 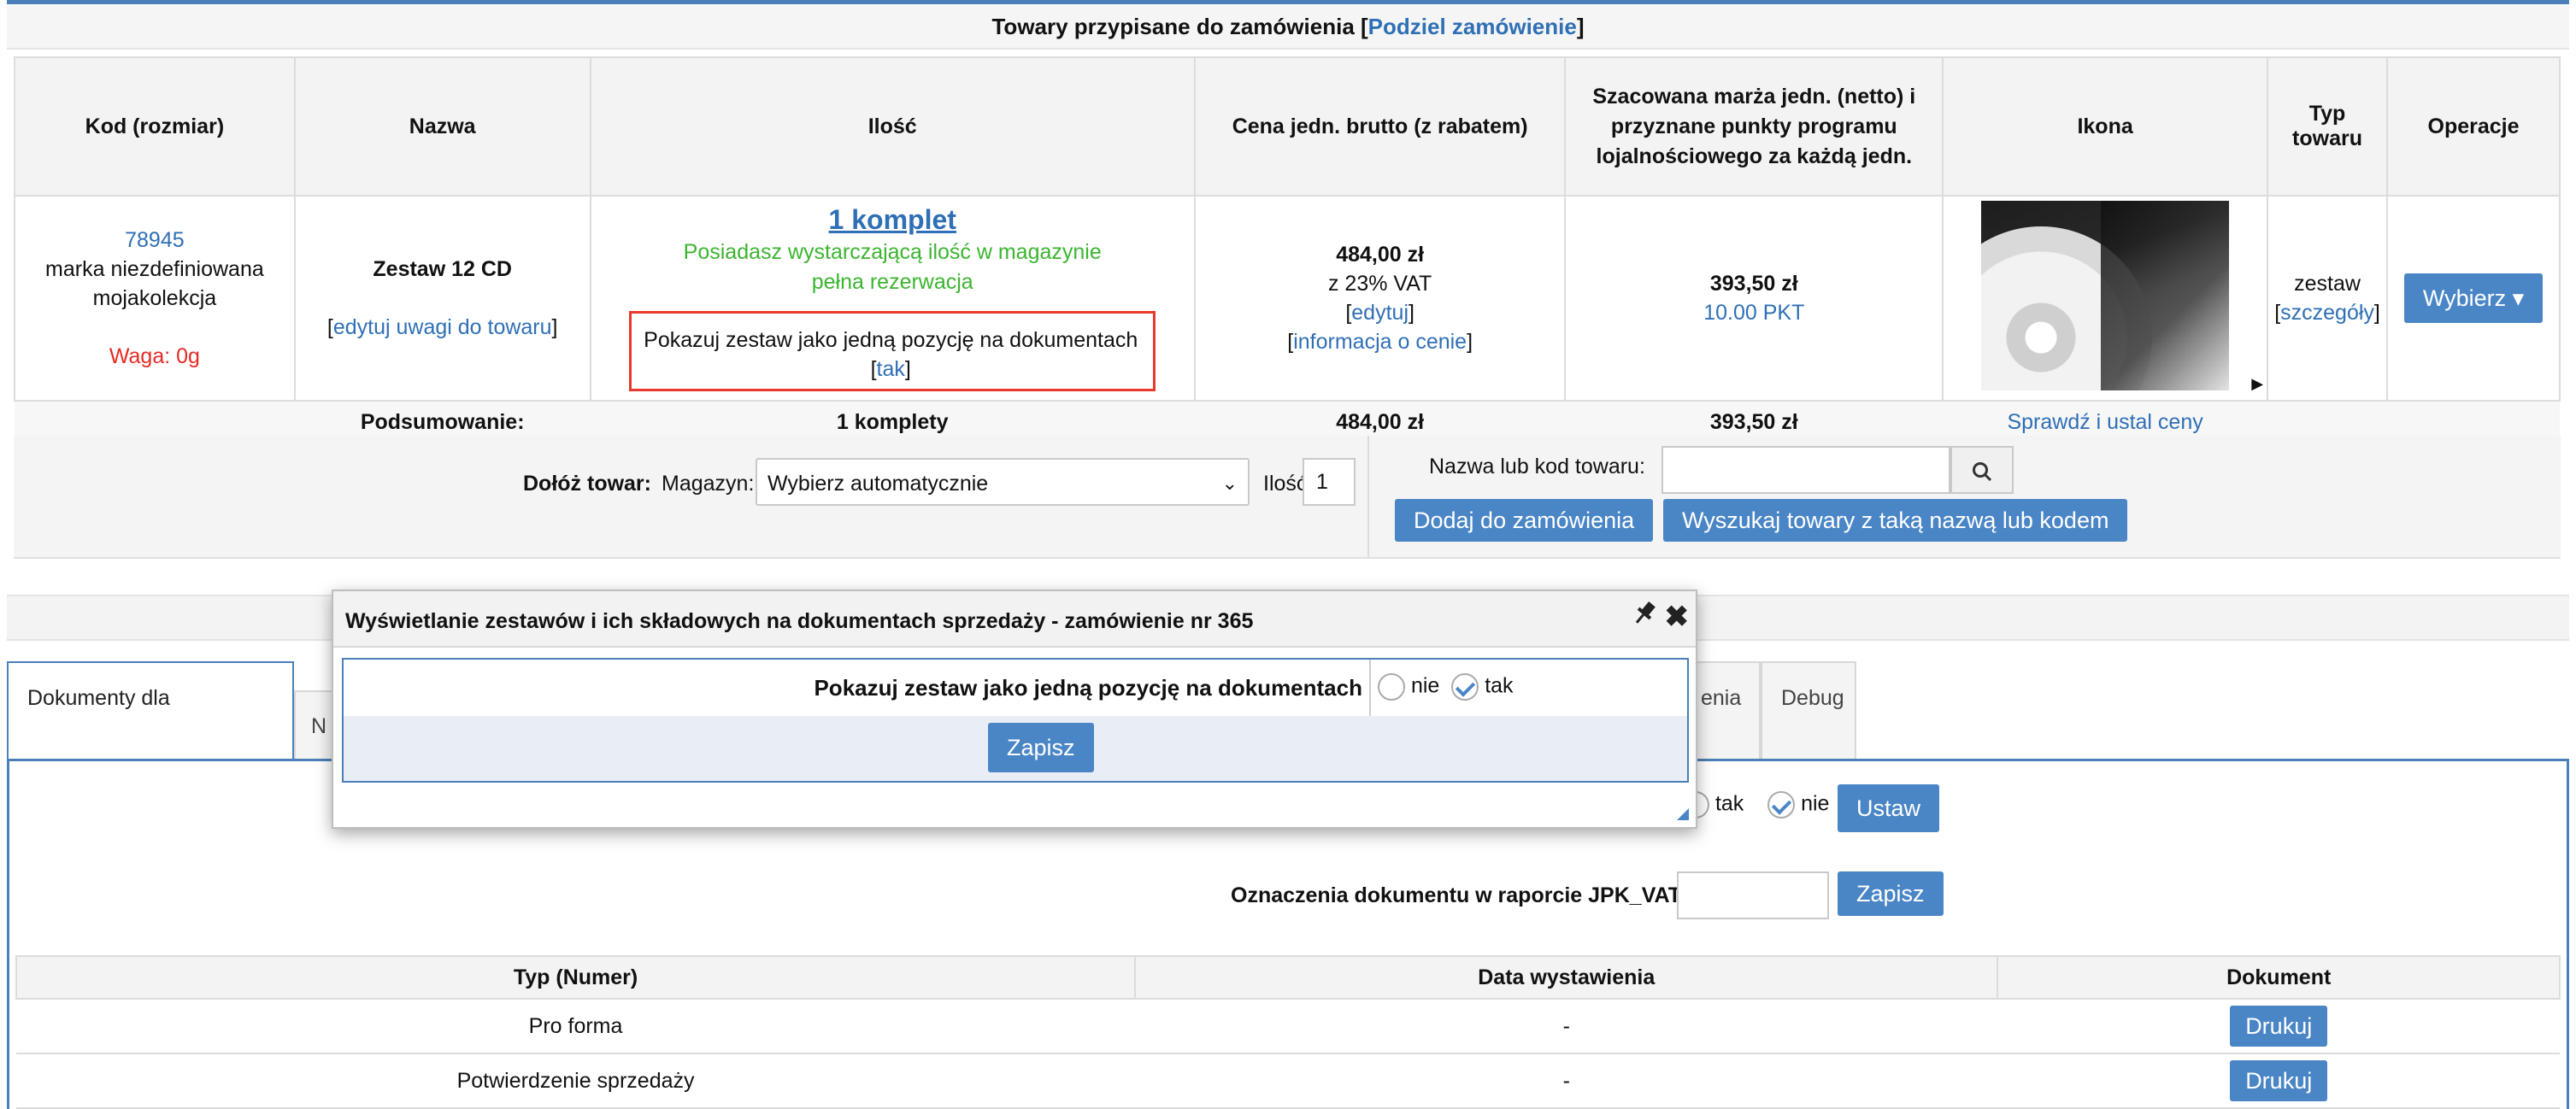 I want to click on set-yes-no-group: tak nie, so click(x=1760, y=805).